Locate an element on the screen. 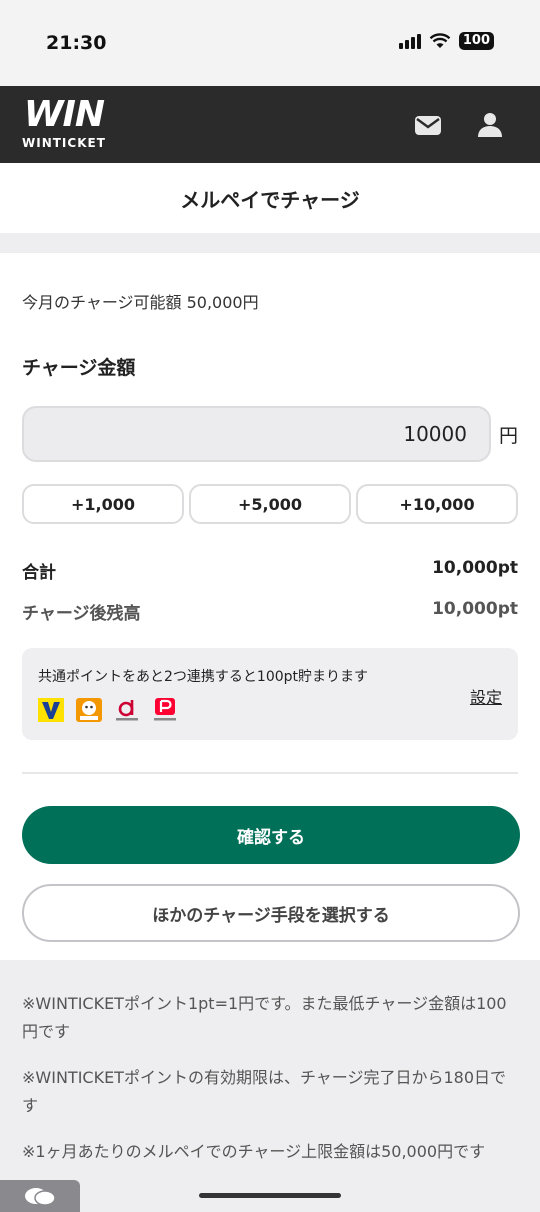  total-row: 合計 10,000pt is located at coordinates (270, 570).